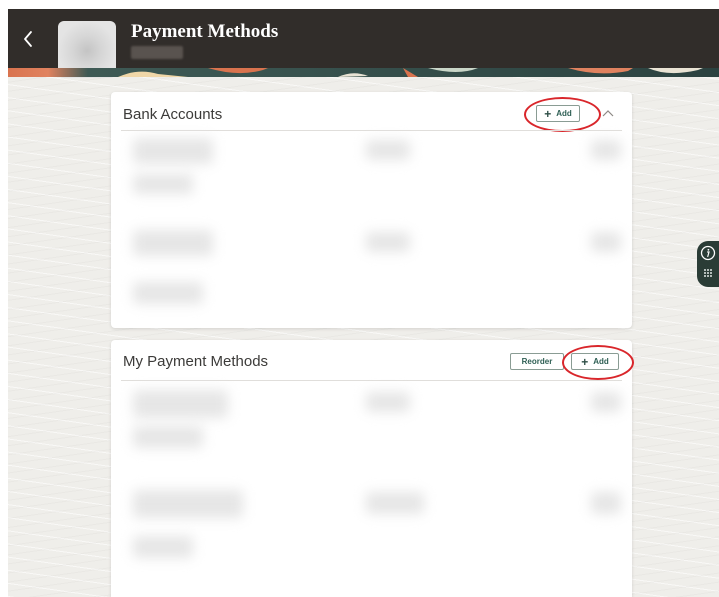  What do you see at coordinates (708, 273) in the screenshot?
I see `dots-grid-icon` at bounding box center [708, 273].